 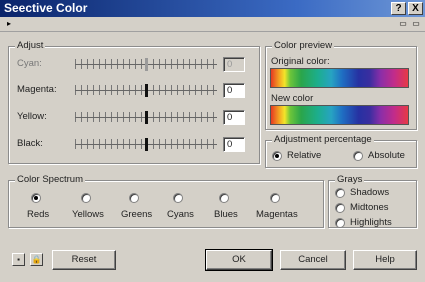 I want to click on adjust-group-label: Adjust, so click(x=30, y=45).